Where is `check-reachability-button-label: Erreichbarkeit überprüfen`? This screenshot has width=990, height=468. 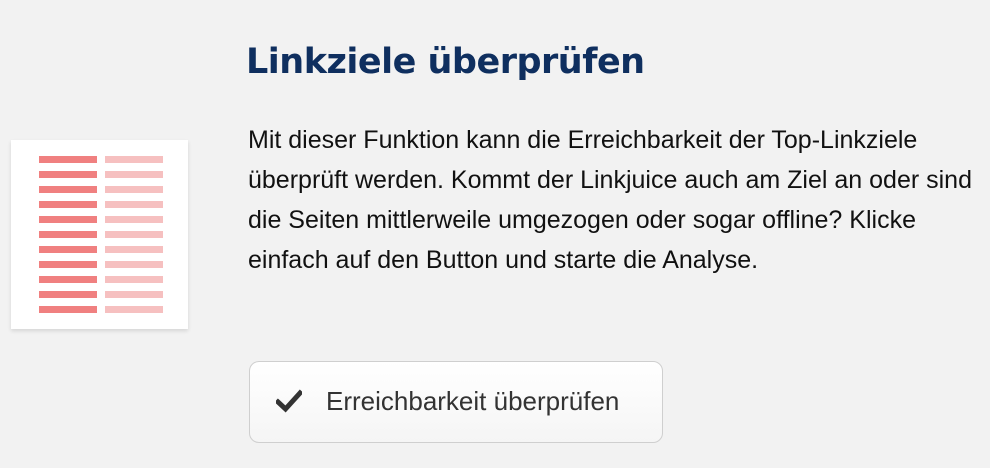
check-reachability-button-label: Erreichbarkeit überprüfen is located at coordinates (473, 401).